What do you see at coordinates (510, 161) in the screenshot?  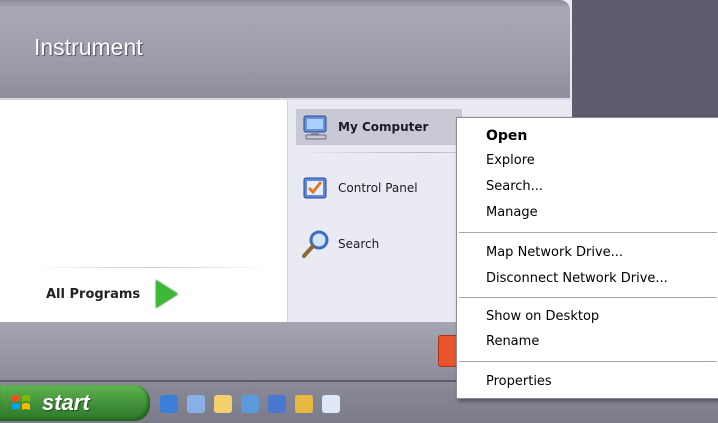 I see `menu-item-explore: Explore` at bounding box center [510, 161].